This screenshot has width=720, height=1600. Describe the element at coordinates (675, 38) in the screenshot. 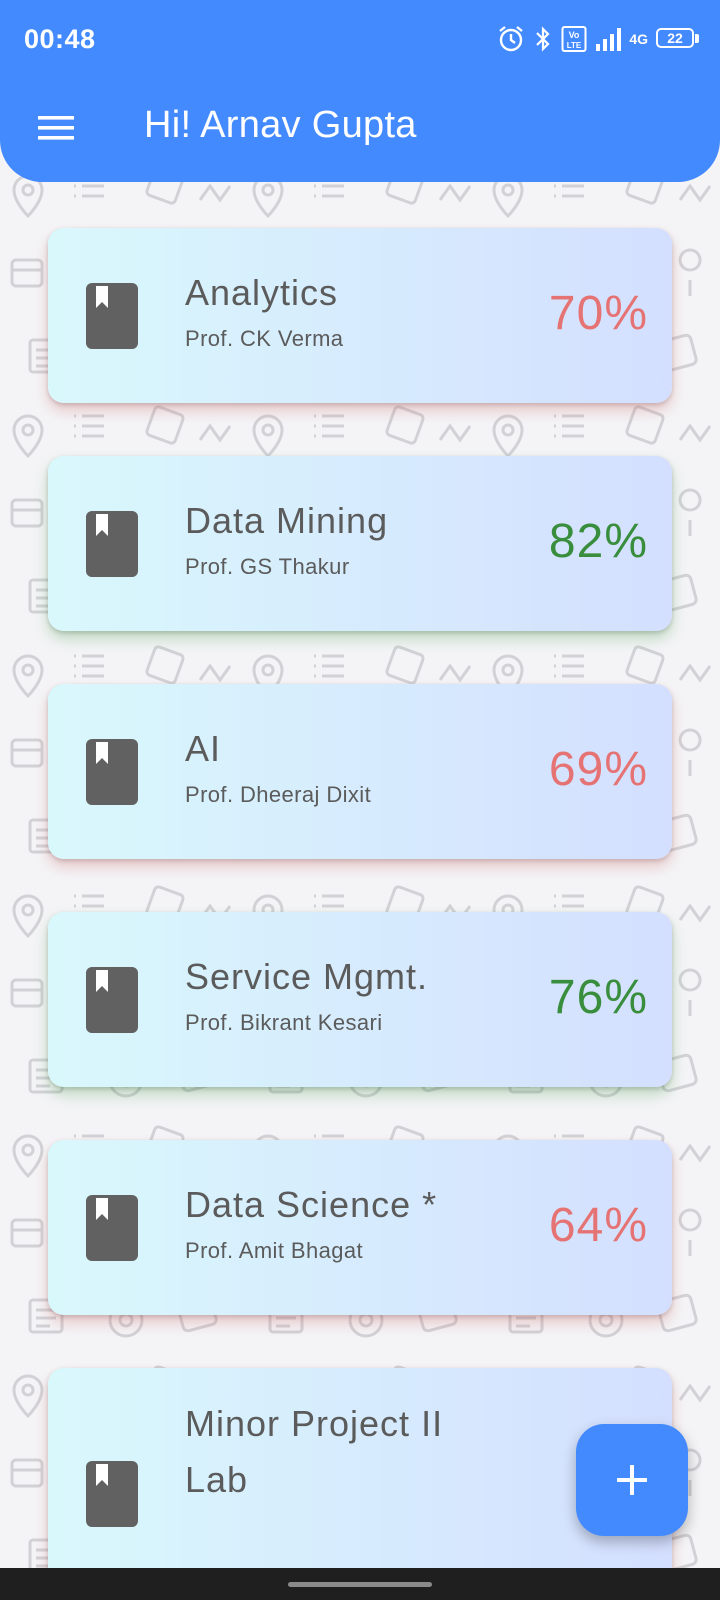

I see `battery-level-text: 22` at that location.